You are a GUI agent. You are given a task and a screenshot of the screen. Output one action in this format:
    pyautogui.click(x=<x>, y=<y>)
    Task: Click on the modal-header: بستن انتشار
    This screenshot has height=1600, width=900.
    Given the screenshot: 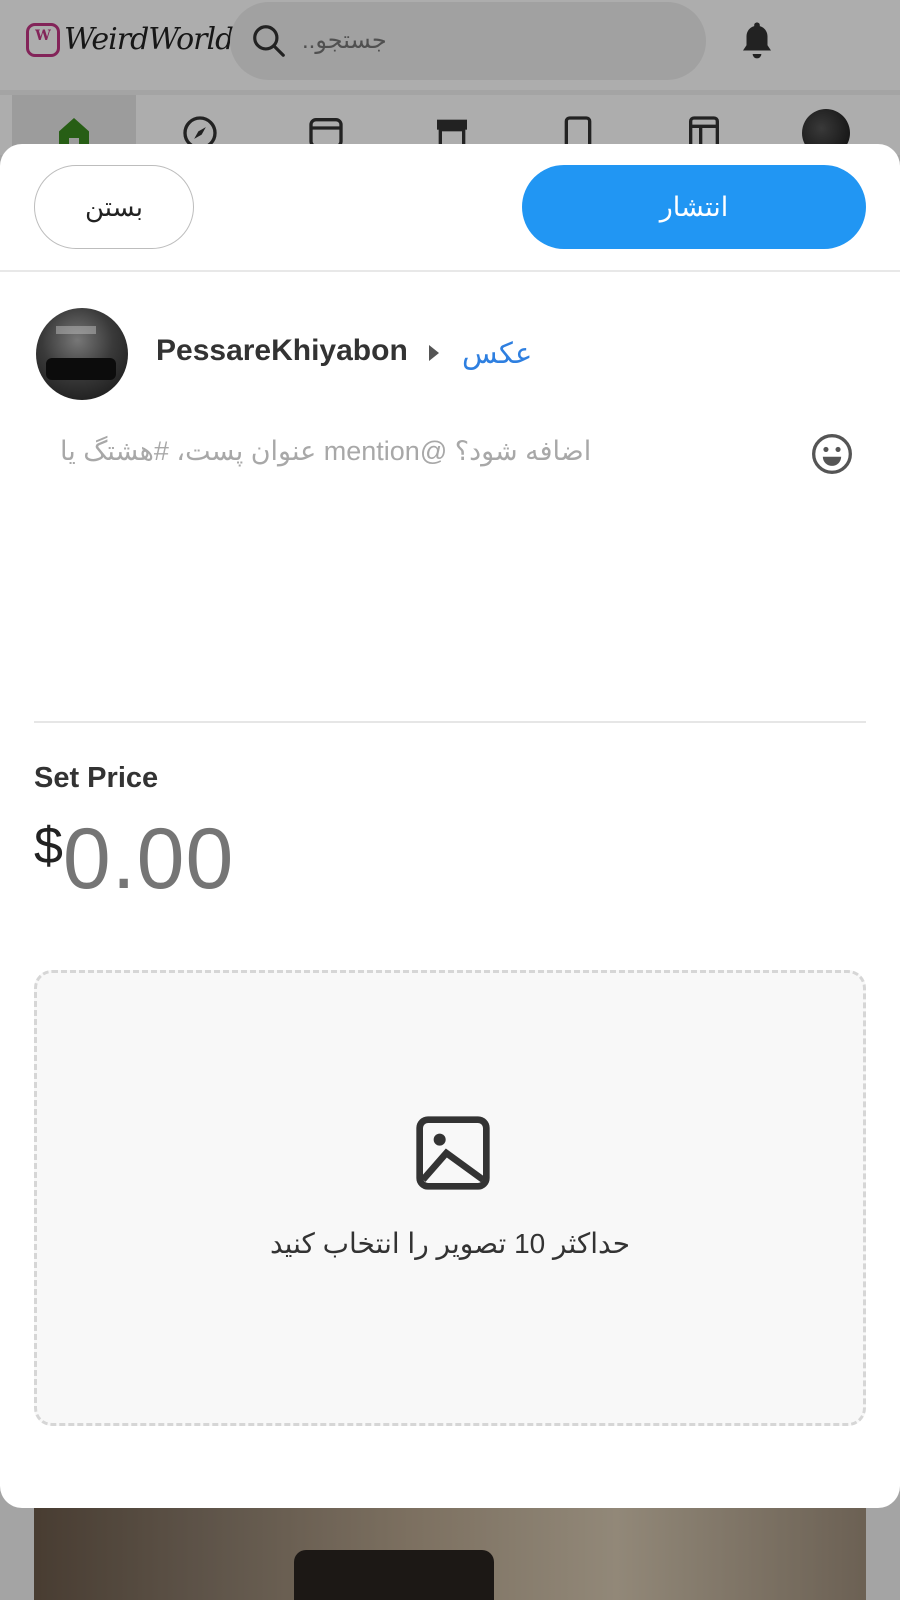 What is the action you would take?
    pyautogui.click(x=450, y=208)
    